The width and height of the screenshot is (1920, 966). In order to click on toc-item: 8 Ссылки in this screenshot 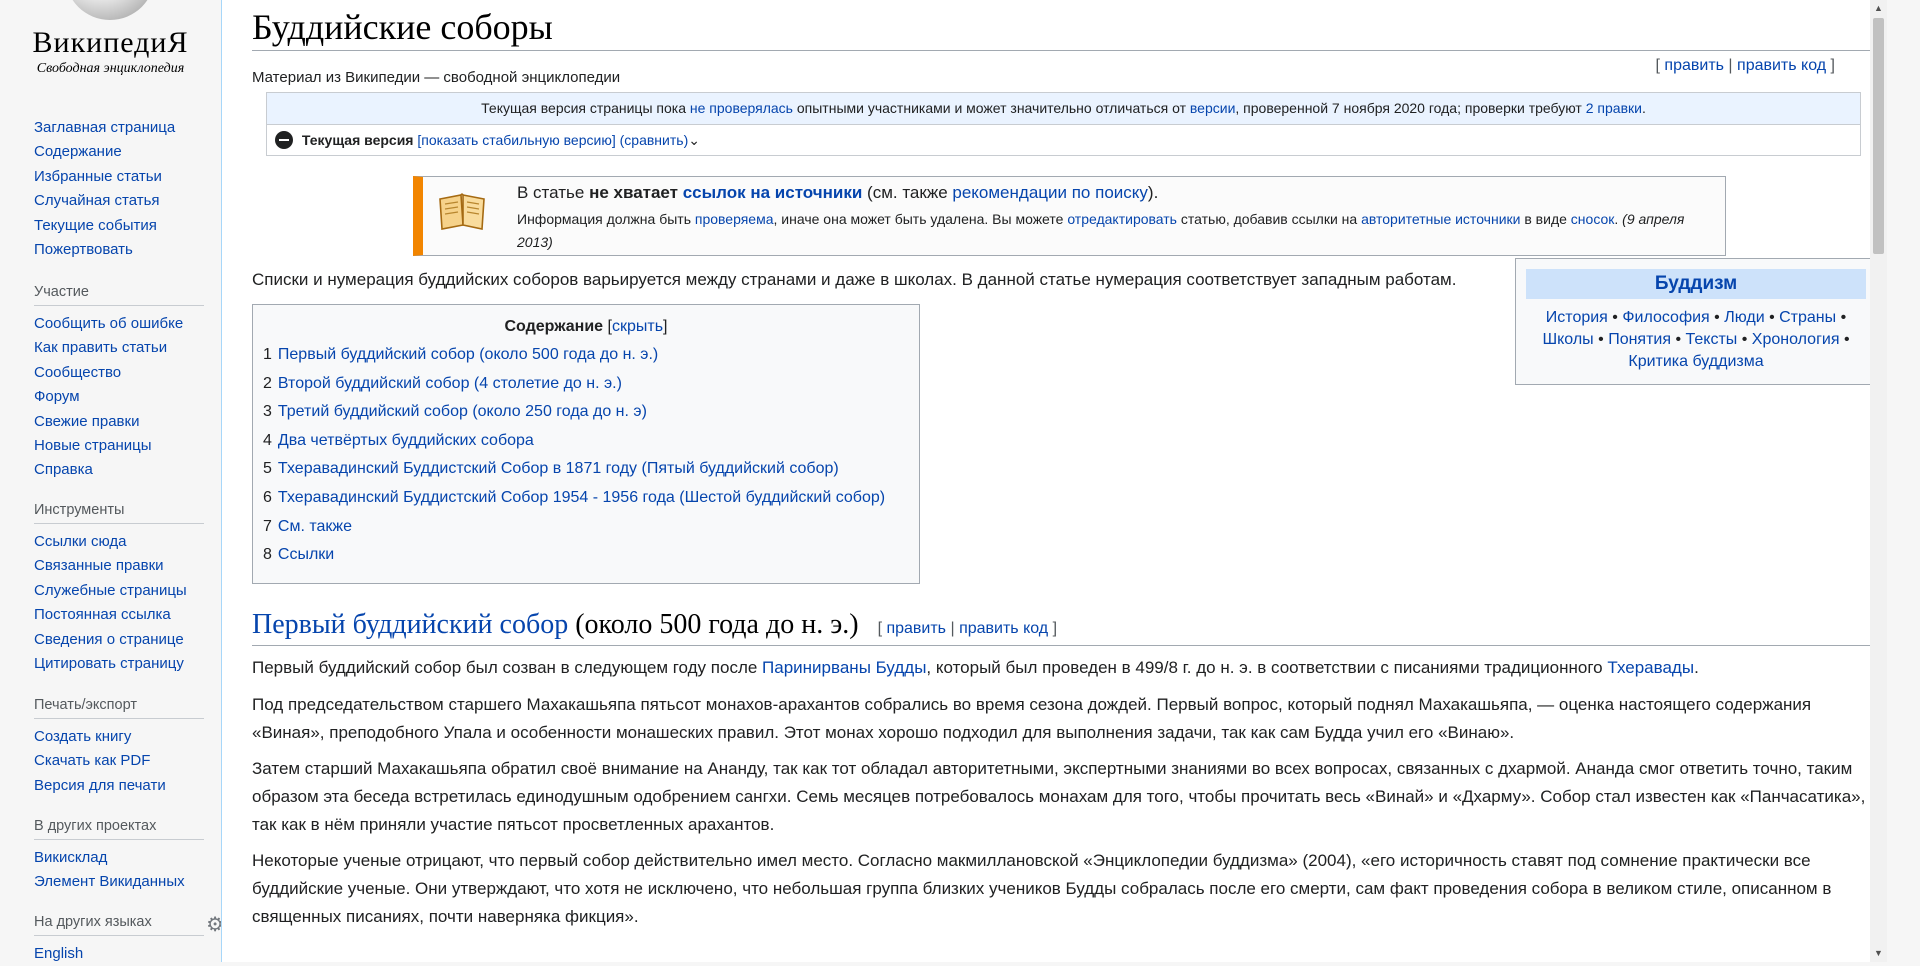, I will do `click(591, 555)`.